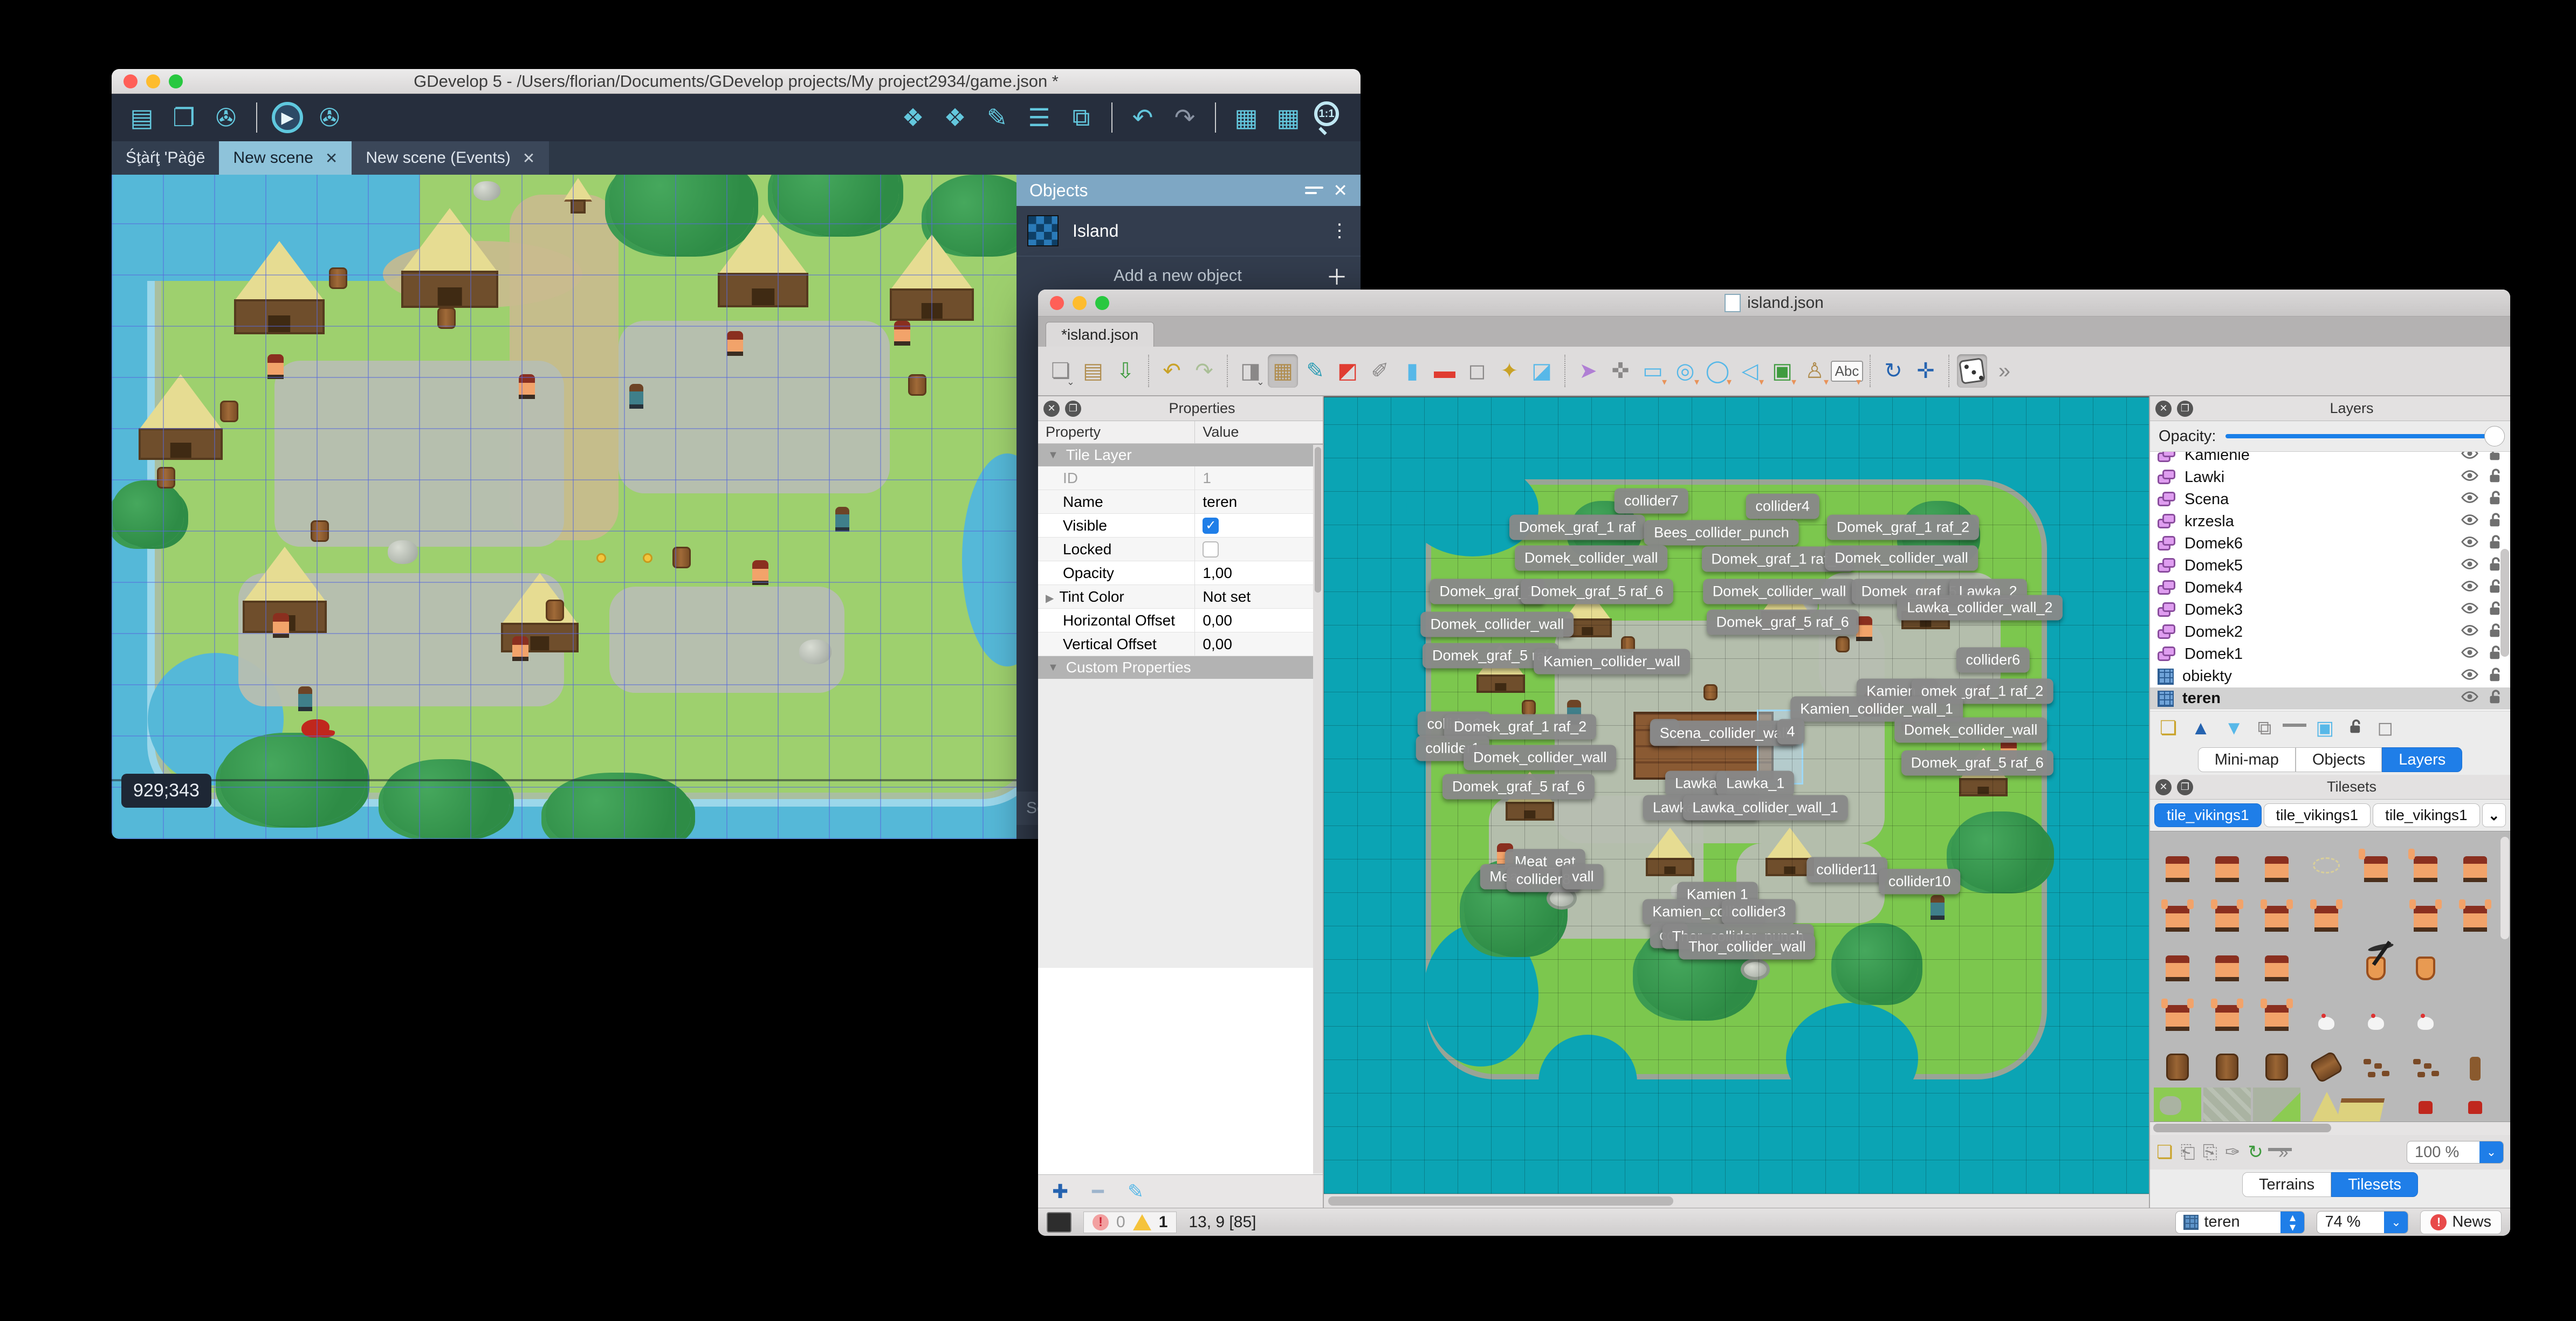 Image resolution: width=2576 pixels, height=1321 pixels. What do you see at coordinates (2330, 654) in the screenshot?
I see `layer-row-domek1: Domek1` at bounding box center [2330, 654].